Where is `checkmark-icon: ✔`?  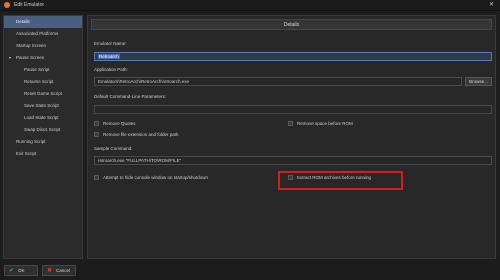 checkmark-icon: ✔ is located at coordinates (12, 271).